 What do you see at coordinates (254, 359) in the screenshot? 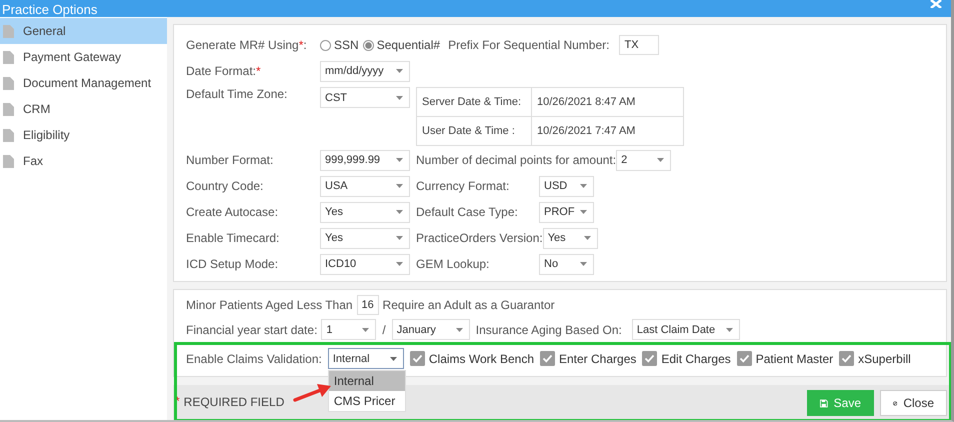
I see `field-label: Enable Claims Validation:` at bounding box center [254, 359].